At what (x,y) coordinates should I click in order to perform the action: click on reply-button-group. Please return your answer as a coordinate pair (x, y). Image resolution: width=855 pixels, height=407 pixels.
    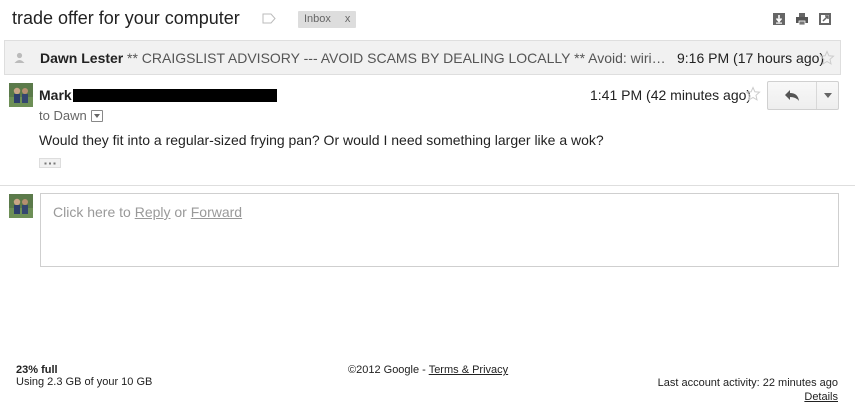
    Looking at the image, I should click on (803, 95).